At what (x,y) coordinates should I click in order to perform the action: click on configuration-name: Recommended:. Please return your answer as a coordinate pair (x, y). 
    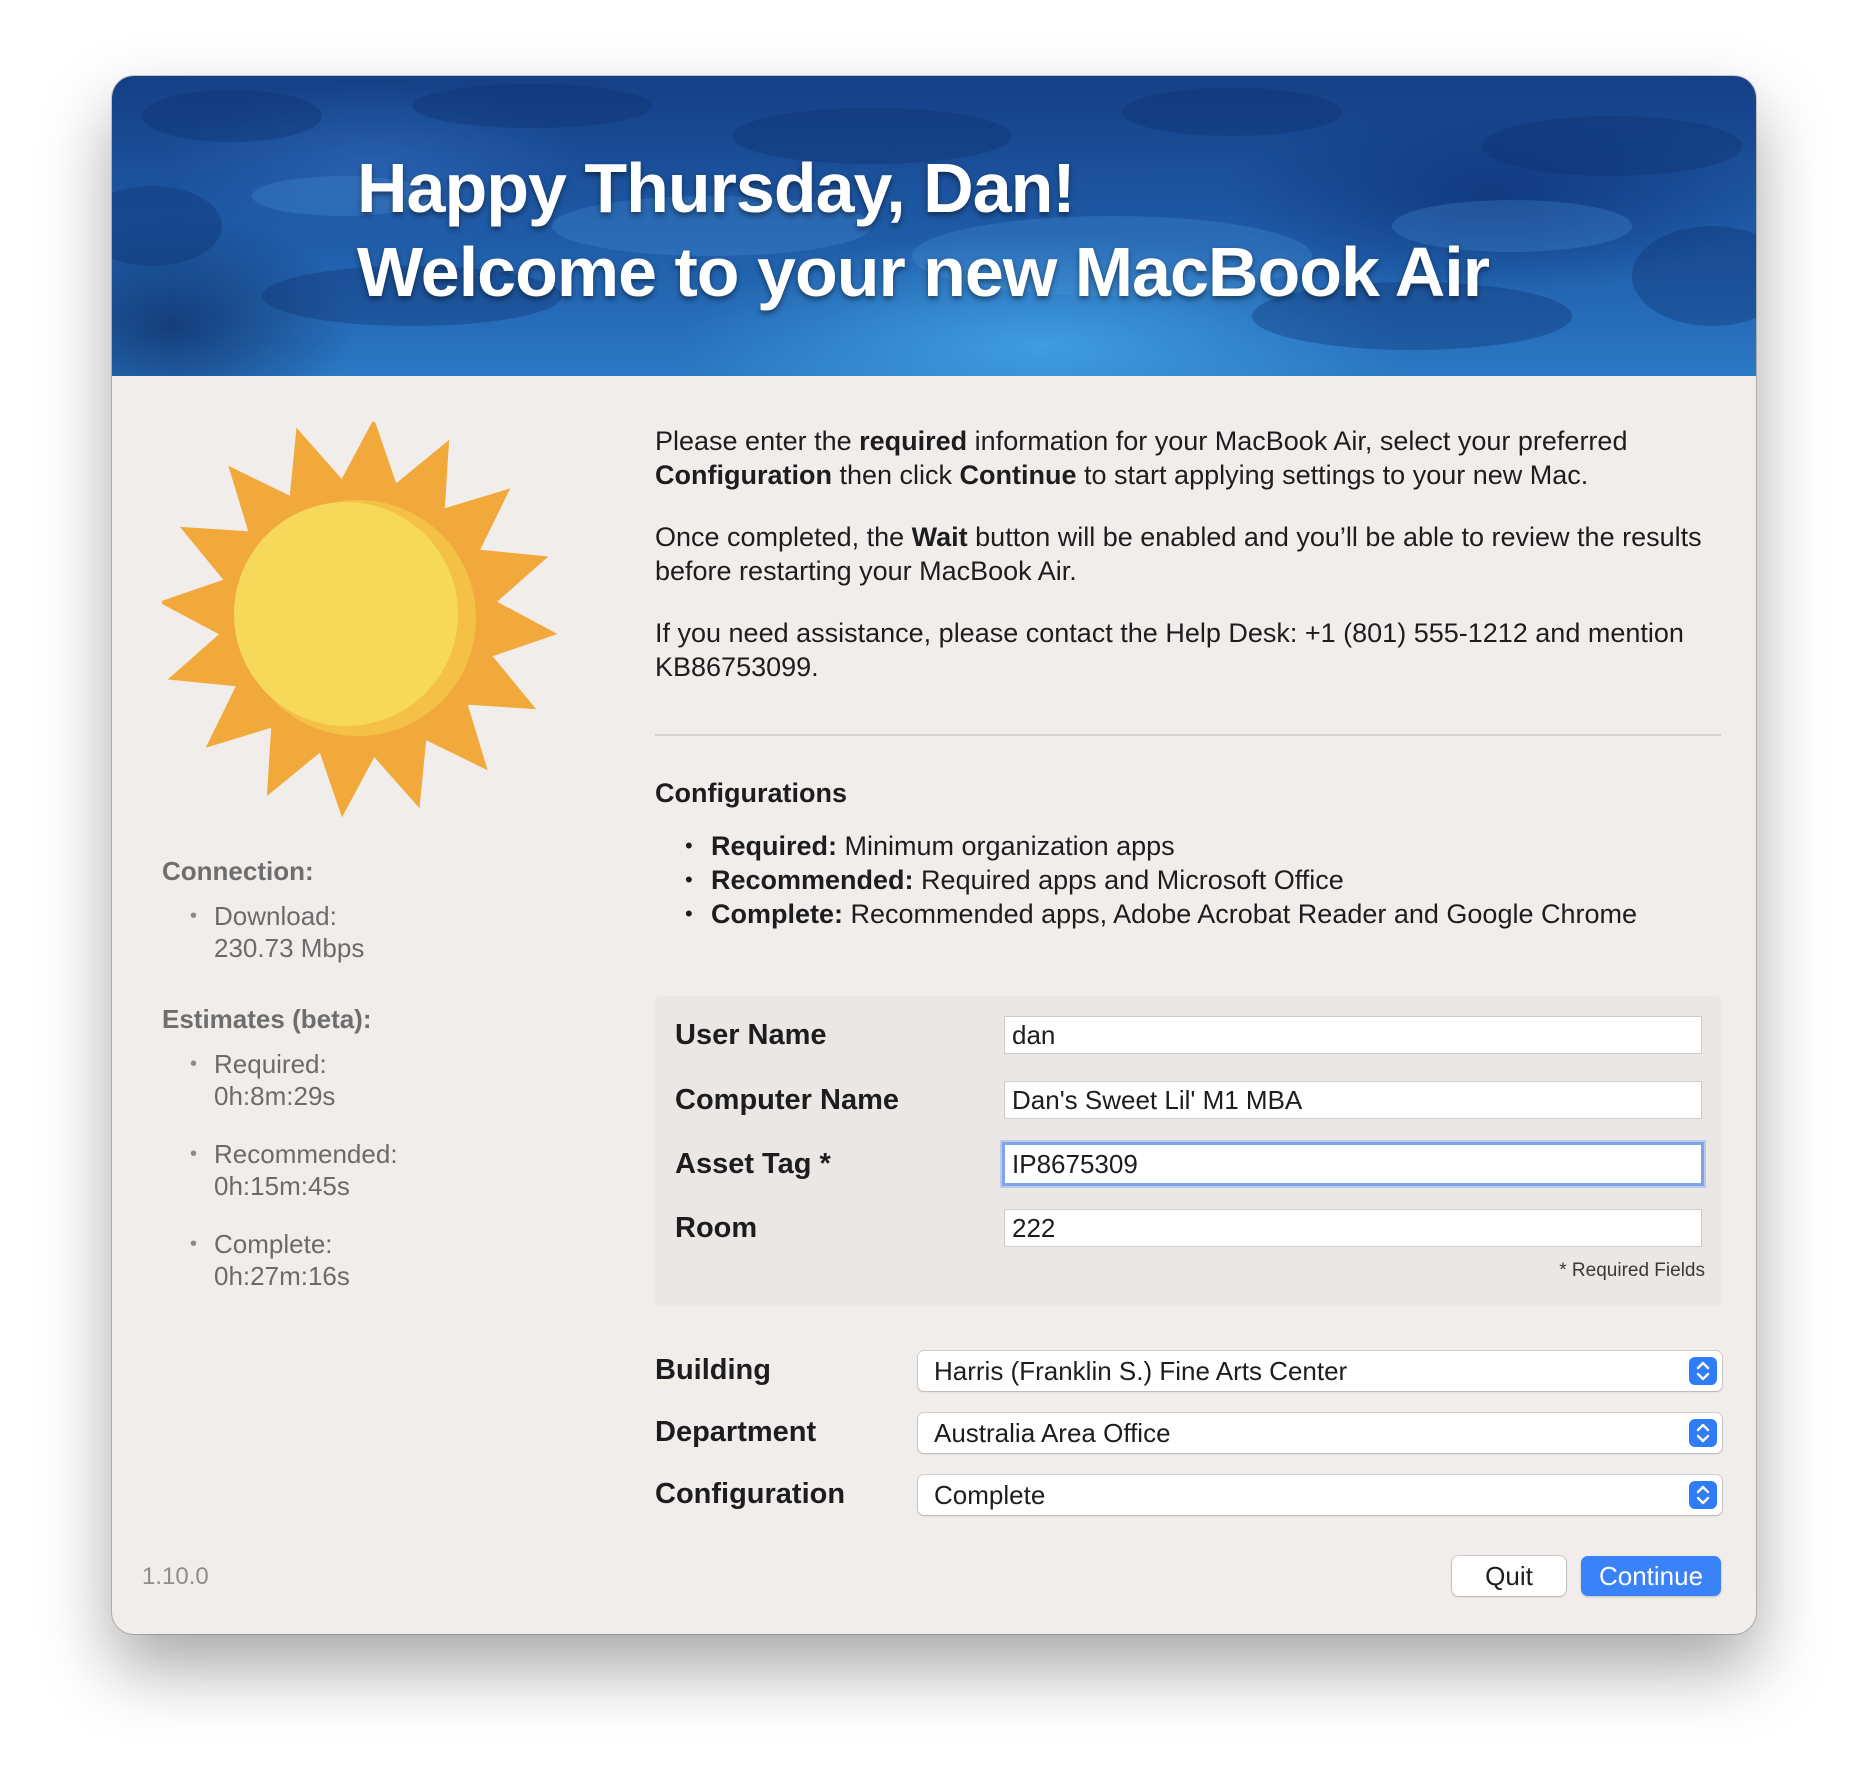
    Looking at the image, I should click on (812, 880).